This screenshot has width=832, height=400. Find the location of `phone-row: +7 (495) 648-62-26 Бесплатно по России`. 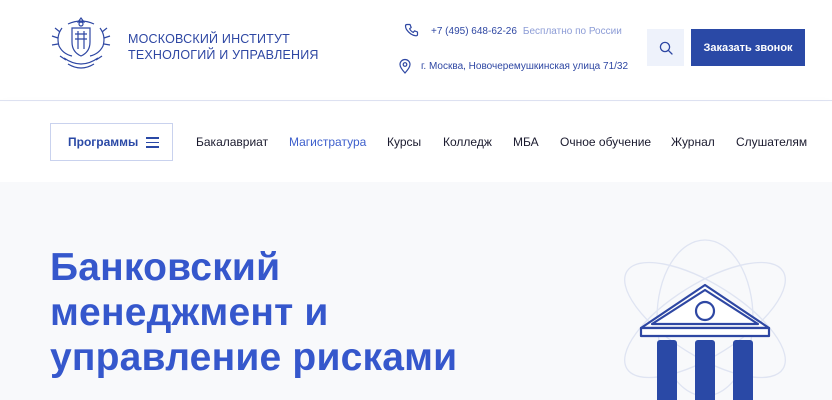

phone-row: +7 (495) 648-62-26 Бесплатно по России is located at coordinates (513, 31).